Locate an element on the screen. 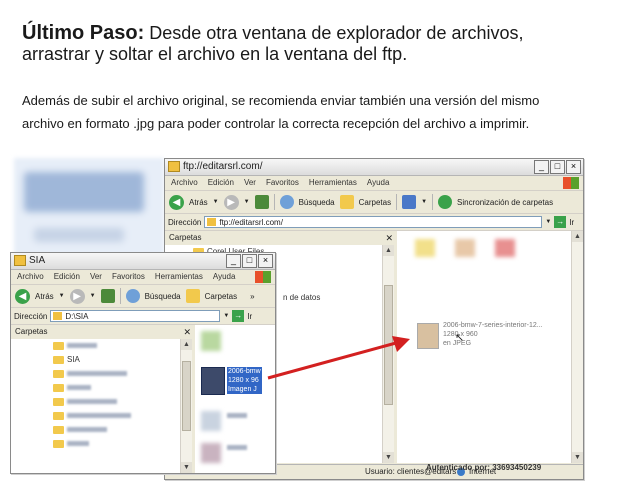  drag-arrow is located at coordinates (338, 358).